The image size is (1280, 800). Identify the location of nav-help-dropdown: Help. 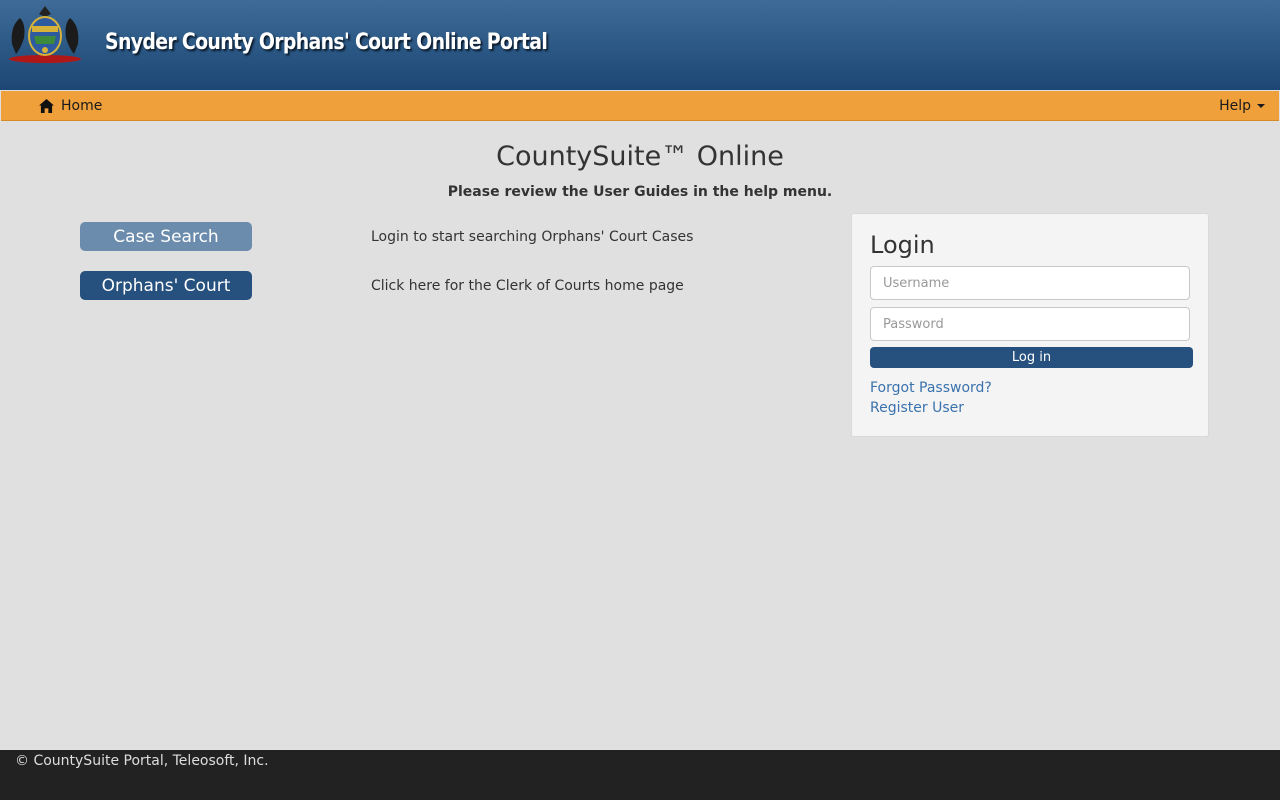
(1242, 106).